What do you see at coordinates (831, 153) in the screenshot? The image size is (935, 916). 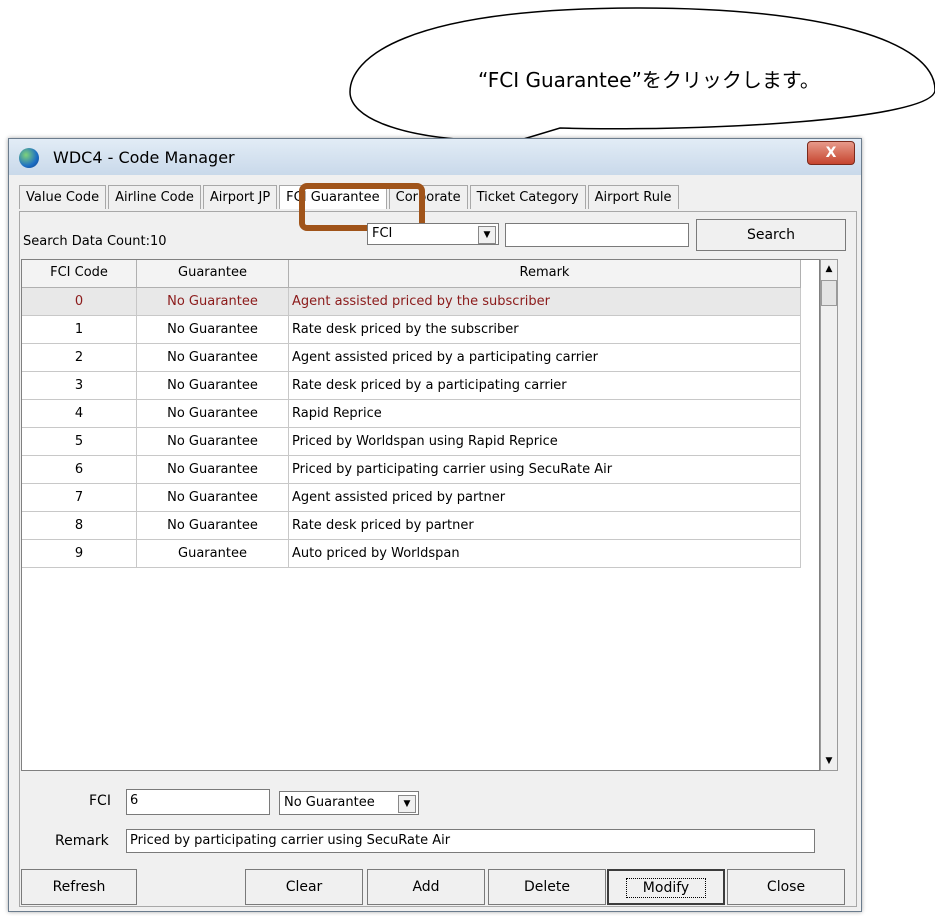 I see `window-close-button: X` at bounding box center [831, 153].